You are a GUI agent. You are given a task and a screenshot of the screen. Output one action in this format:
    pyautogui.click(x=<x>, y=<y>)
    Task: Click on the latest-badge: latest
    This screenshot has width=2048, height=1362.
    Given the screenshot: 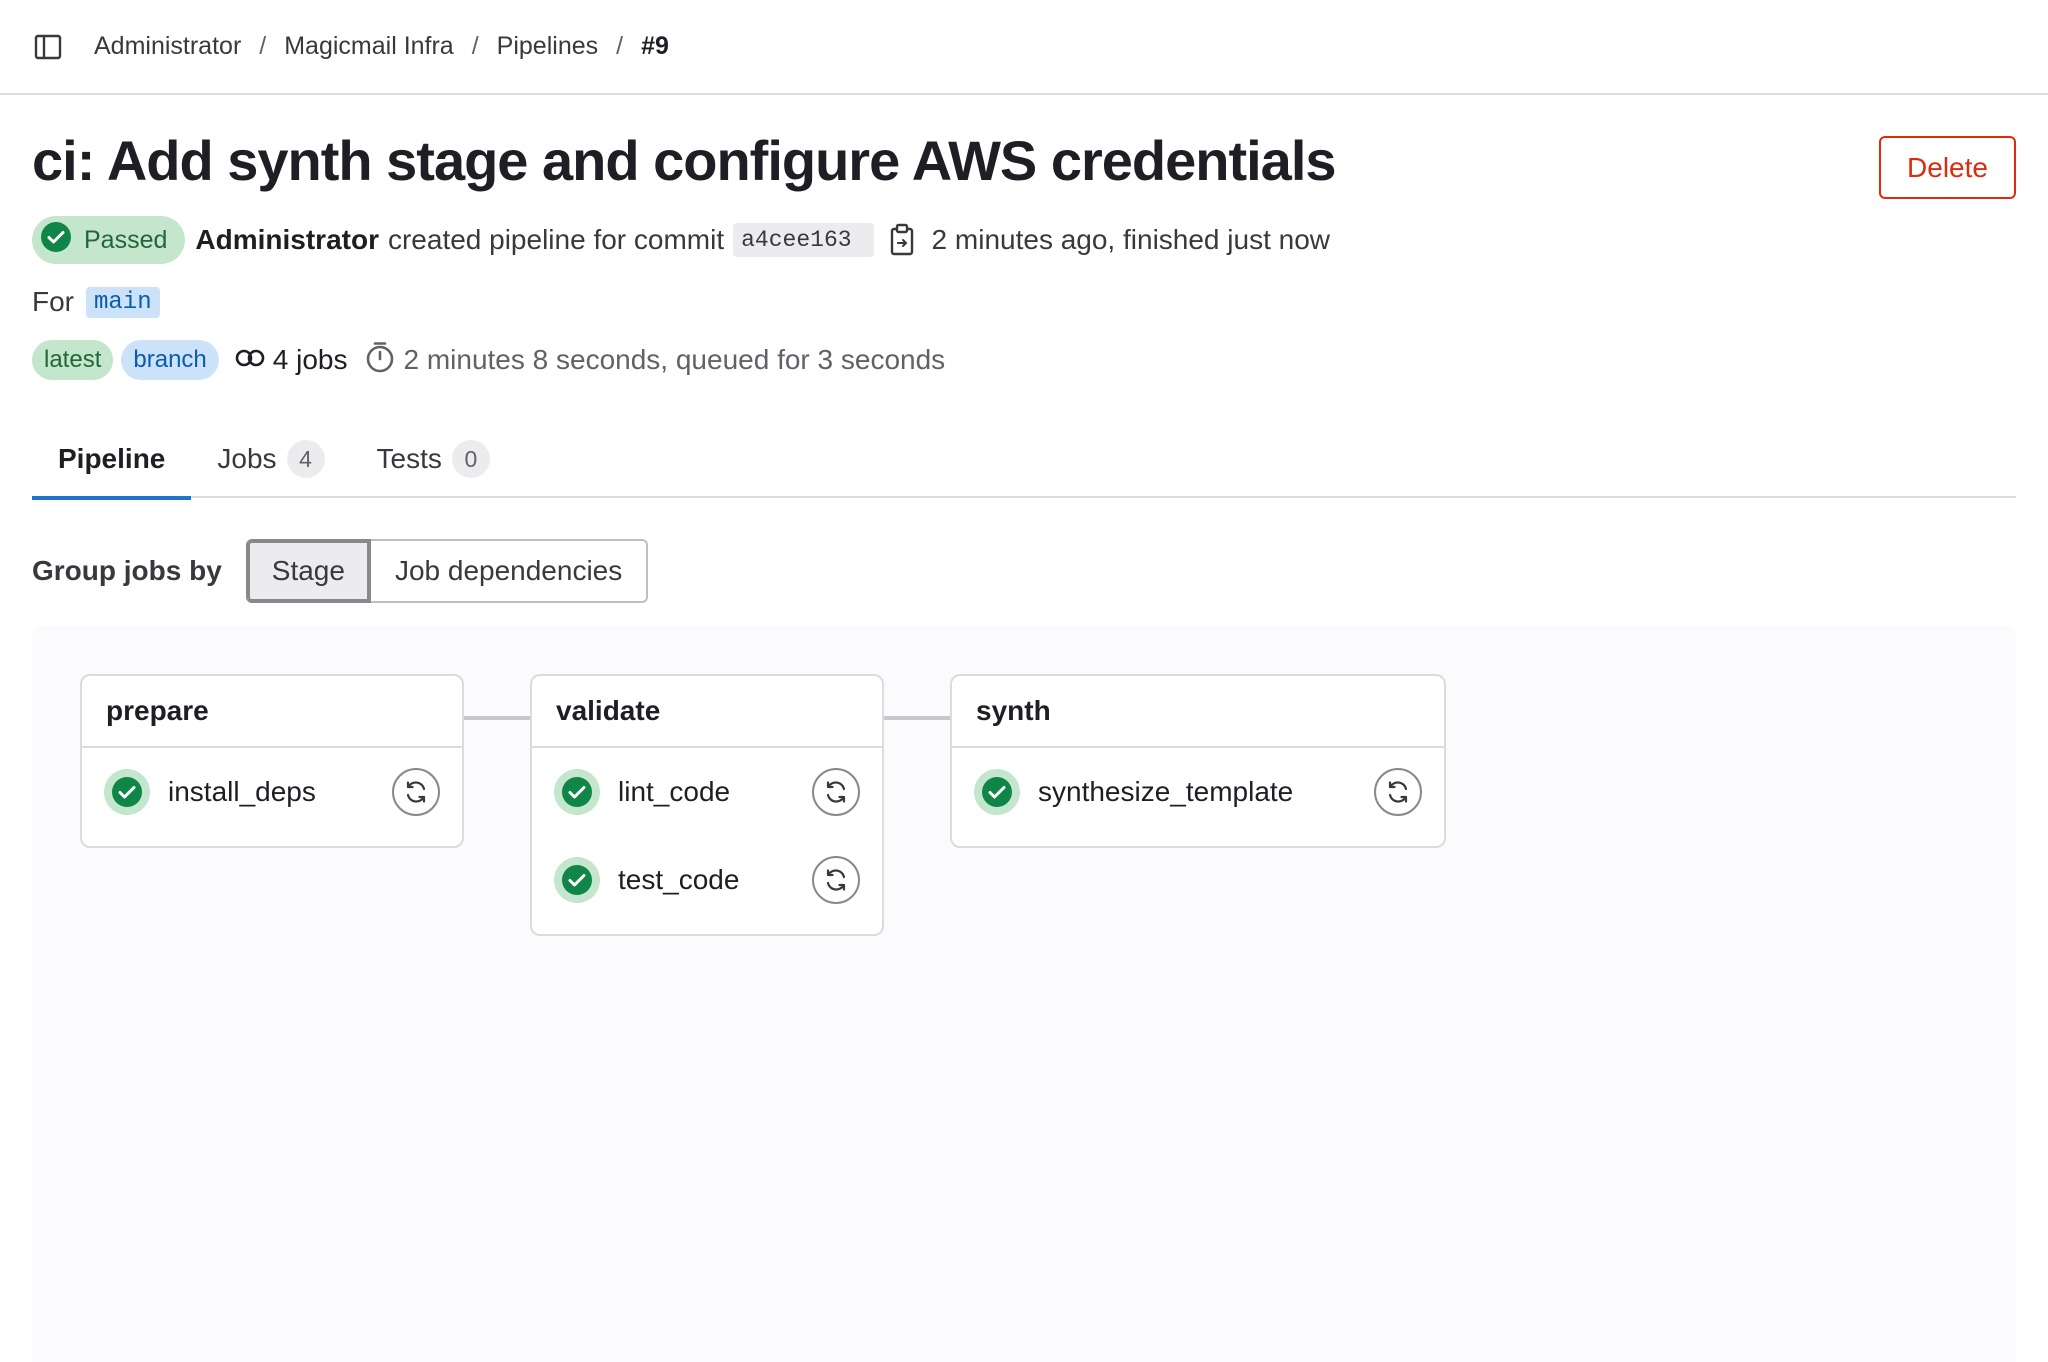 What is the action you would take?
    pyautogui.click(x=73, y=360)
    